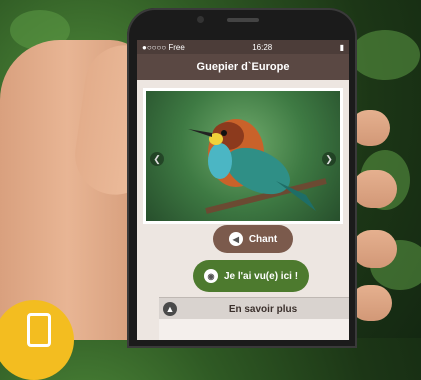  What do you see at coordinates (385, 55) in the screenshot?
I see `foliage` at bounding box center [385, 55].